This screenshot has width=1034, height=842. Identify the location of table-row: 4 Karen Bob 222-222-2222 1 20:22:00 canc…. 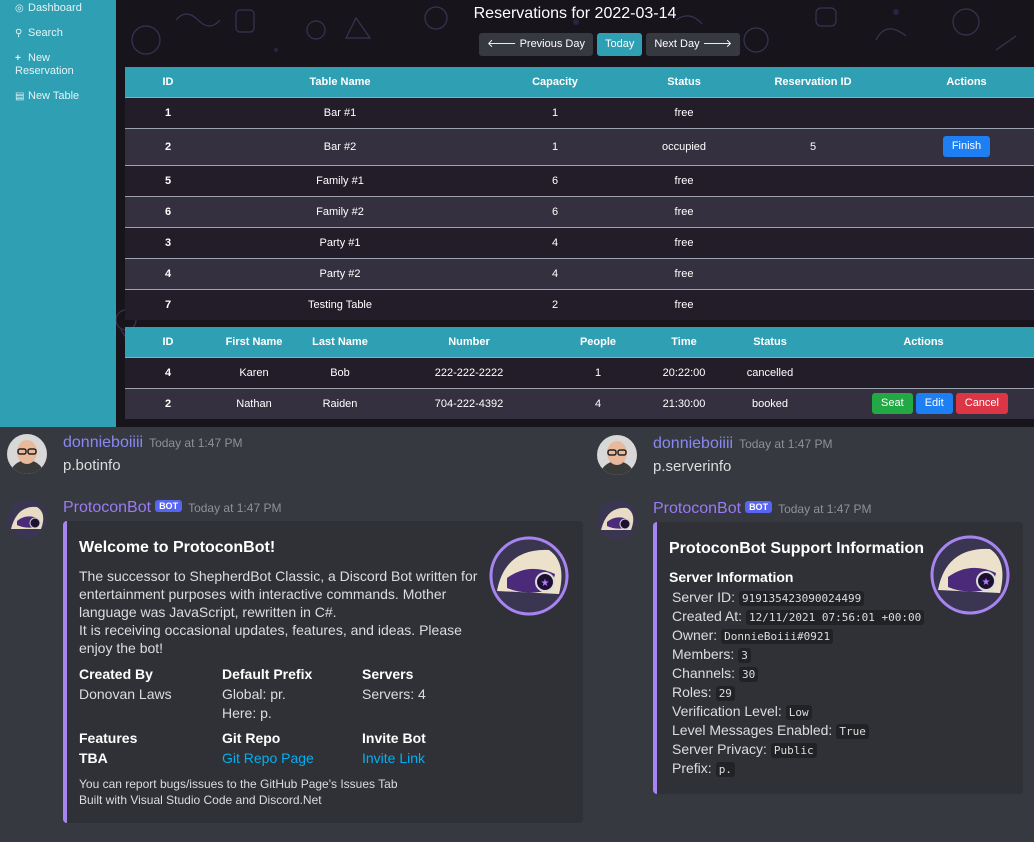
(579, 372).